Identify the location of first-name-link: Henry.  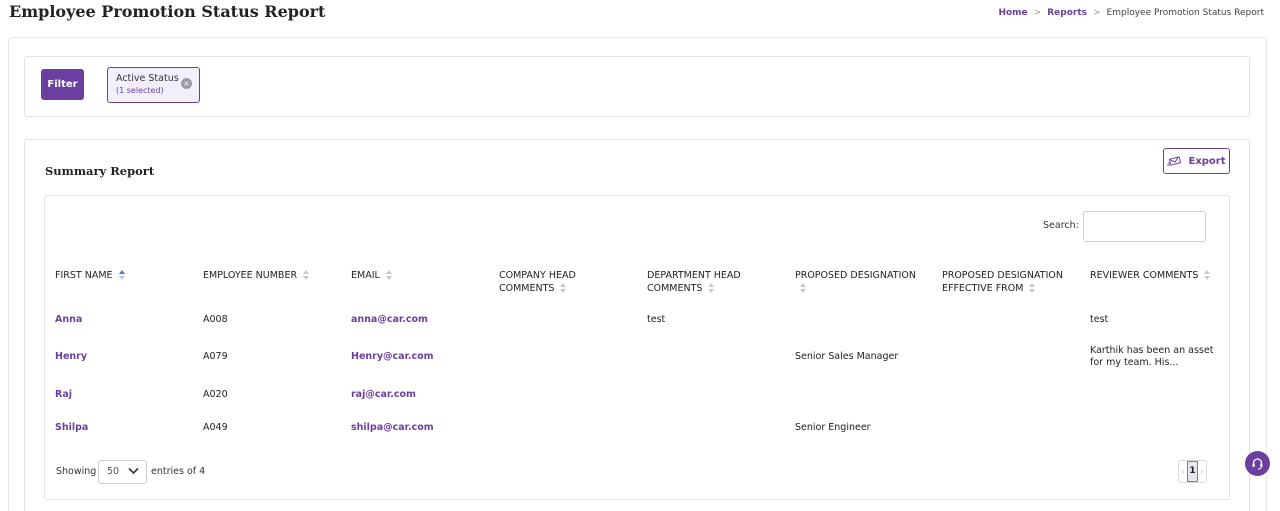
(71, 357).